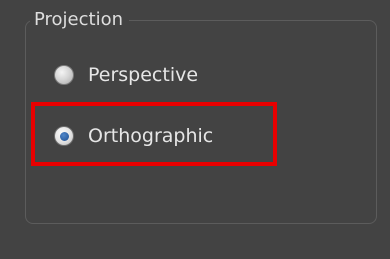 The image size is (390, 259). What do you see at coordinates (151, 136) in the screenshot?
I see `radio-label-orthographic: Orthographic` at bounding box center [151, 136].